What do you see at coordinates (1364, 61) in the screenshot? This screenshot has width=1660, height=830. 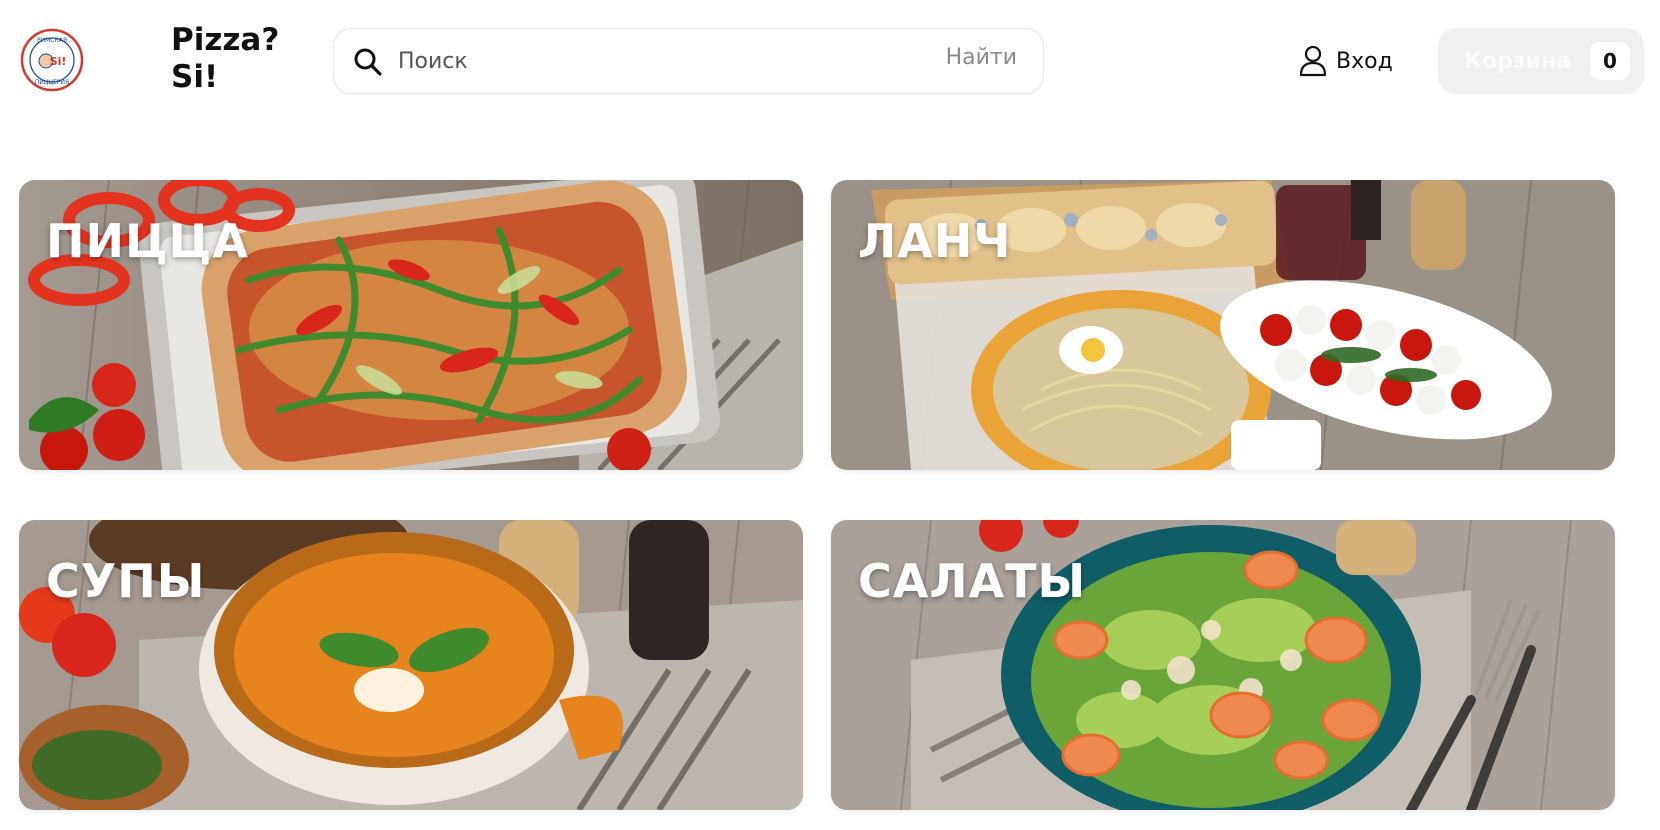 I see `login-label: Вход` at bounding box center [1364, 61].